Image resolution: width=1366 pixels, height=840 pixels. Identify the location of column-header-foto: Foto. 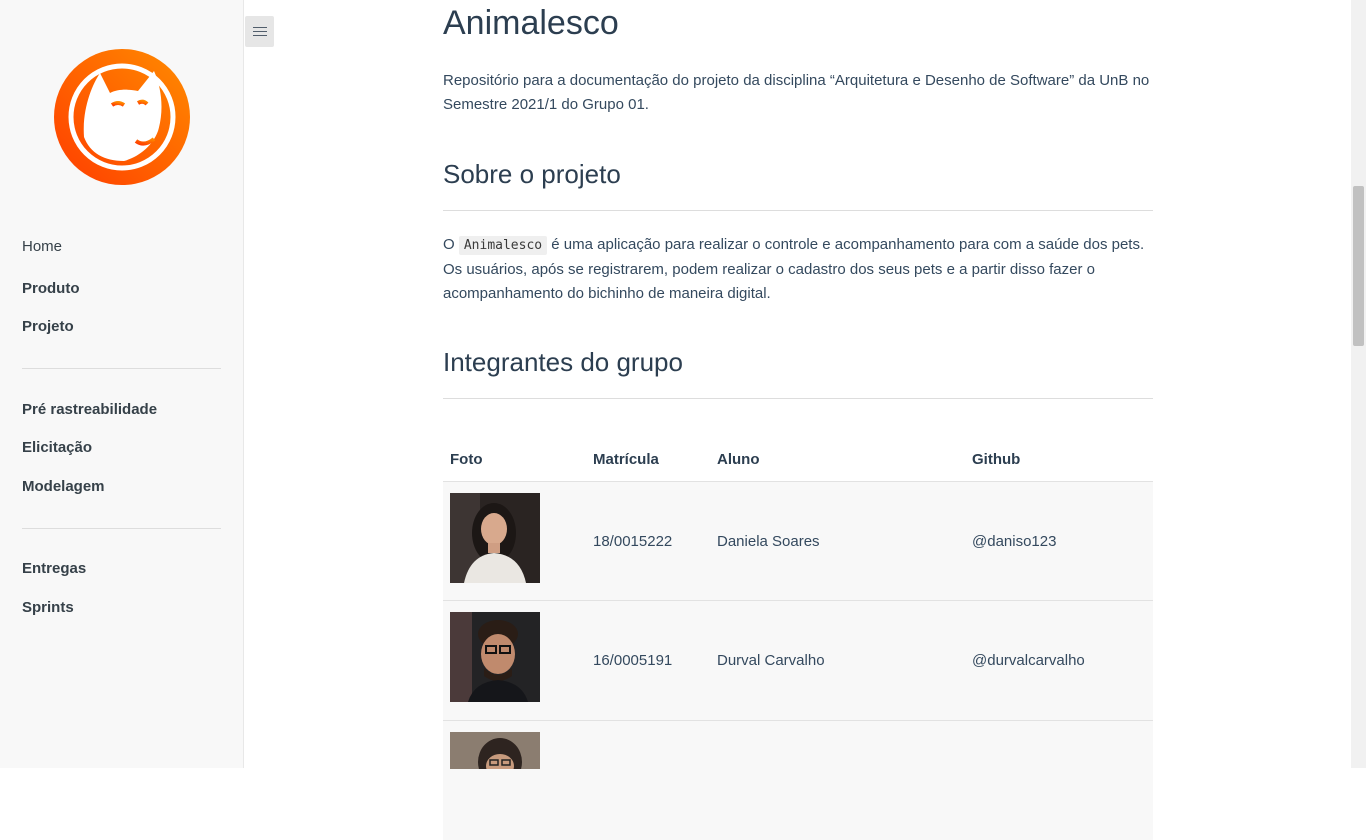
(466, 459).